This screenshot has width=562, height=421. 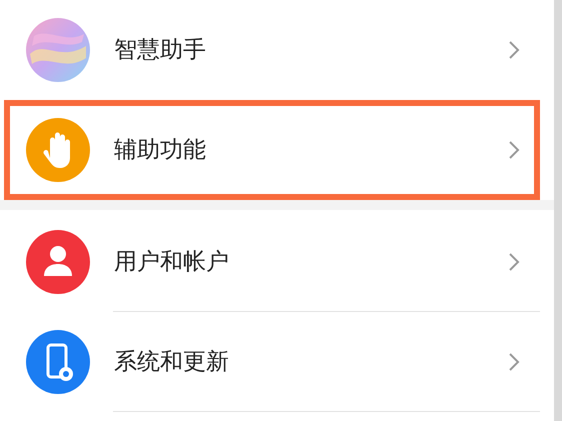 I want to click on hand-icon, so click(x=58, y=150).